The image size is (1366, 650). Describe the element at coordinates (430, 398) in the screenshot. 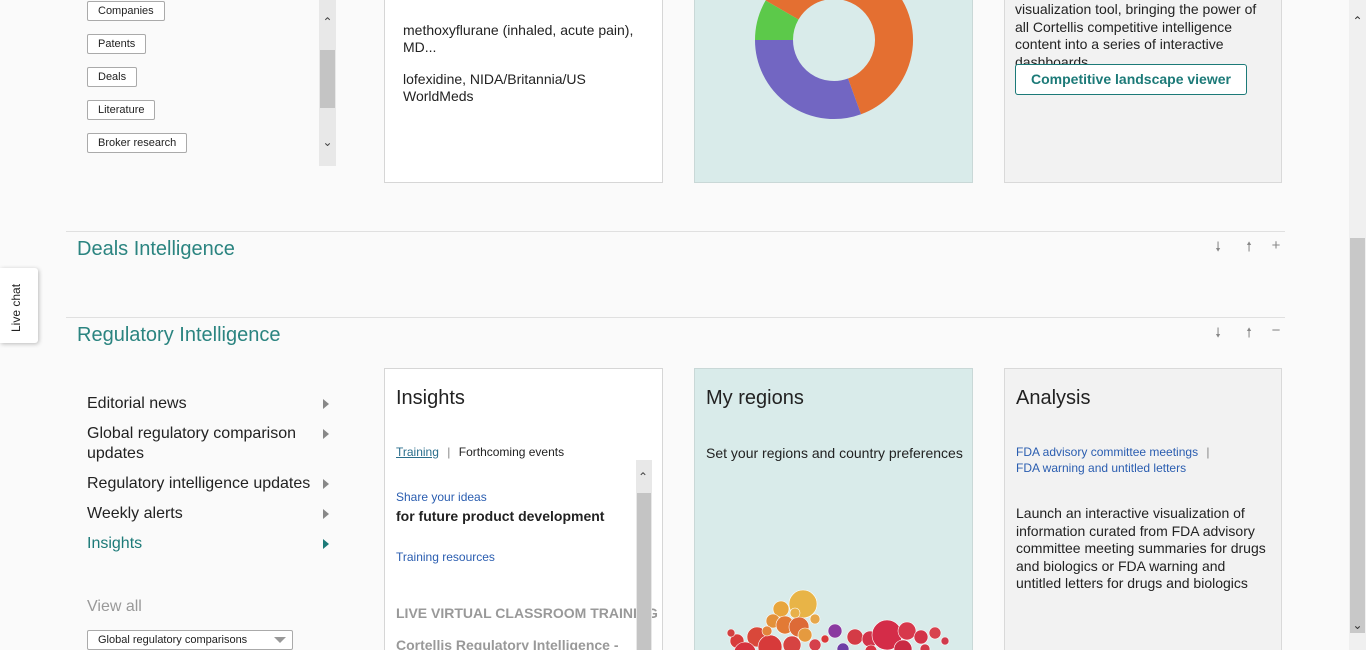

I see `insights-title: Insights` at that location.